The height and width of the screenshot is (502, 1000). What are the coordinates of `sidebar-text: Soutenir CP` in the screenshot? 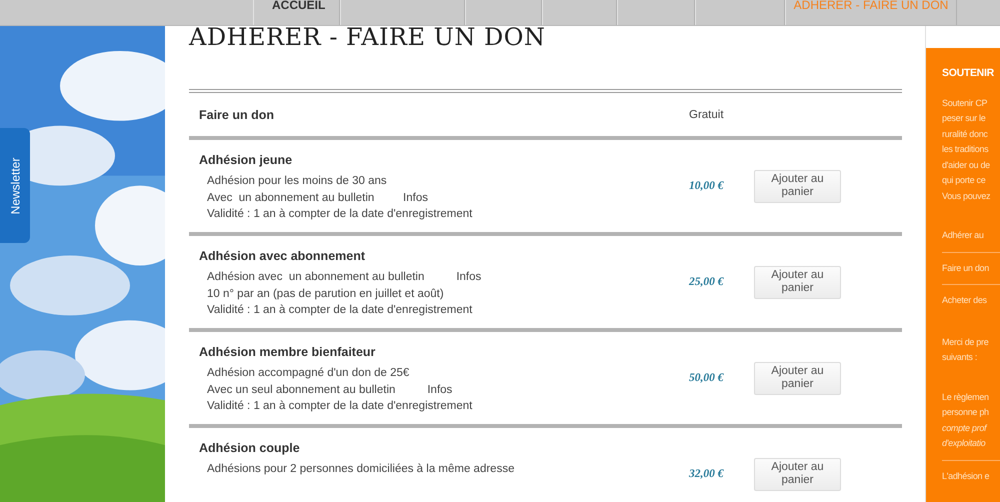 It's located at (965, 103).